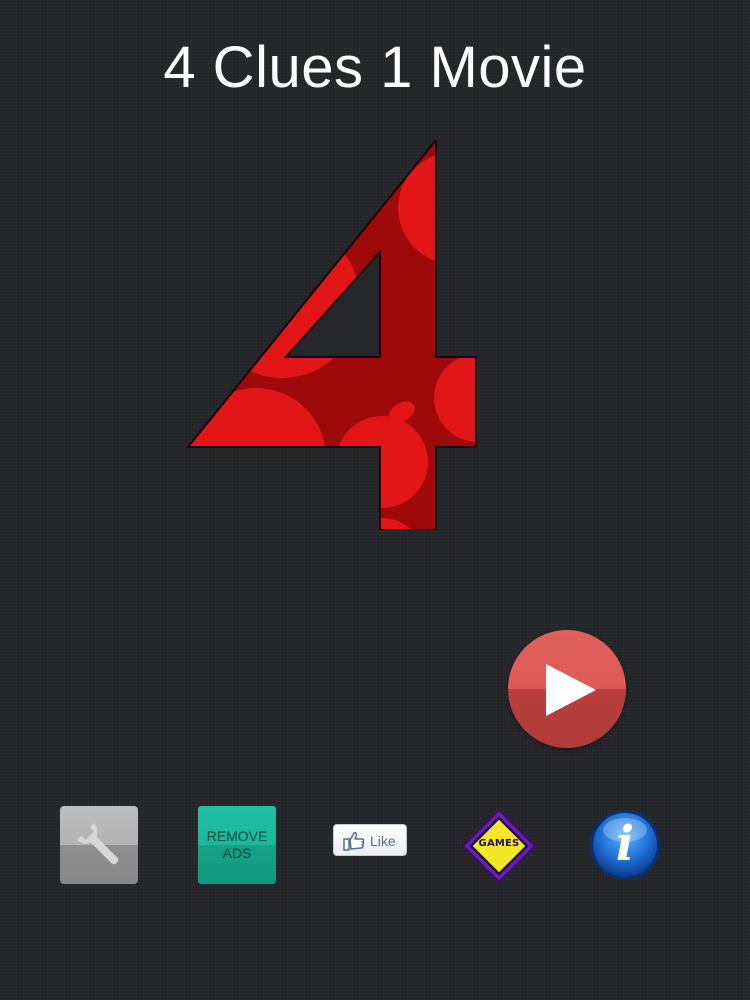 The image size is (750, 1000). I want to click on remove-ads-button: REMOVE ADS, so click(237, 845).